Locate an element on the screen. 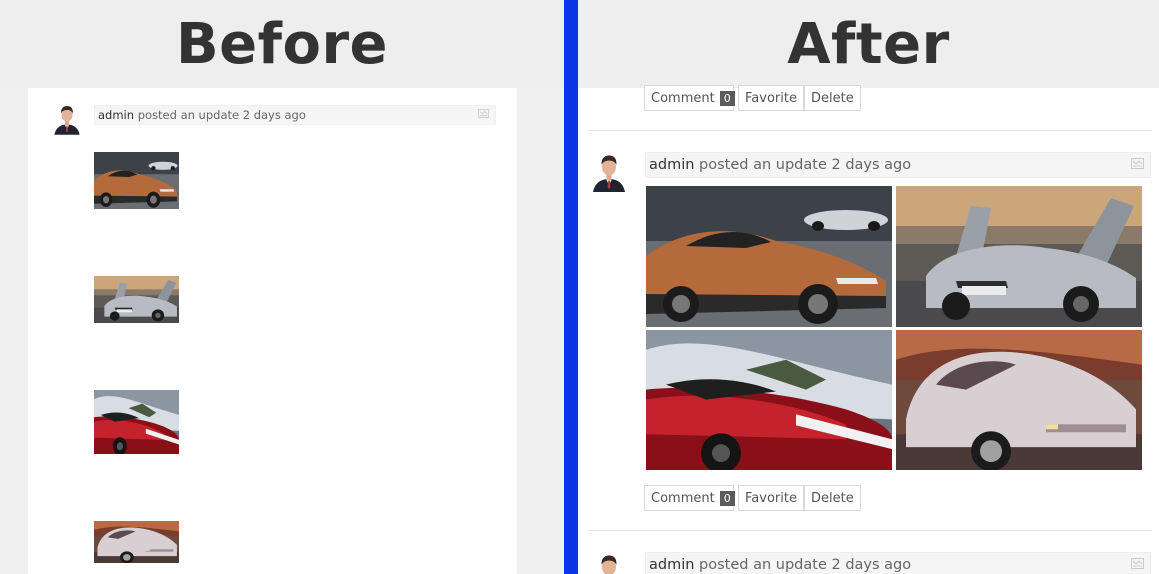 This screenshot has height=574, width=1159. before-label: Before is located at coordinates (282, 44).